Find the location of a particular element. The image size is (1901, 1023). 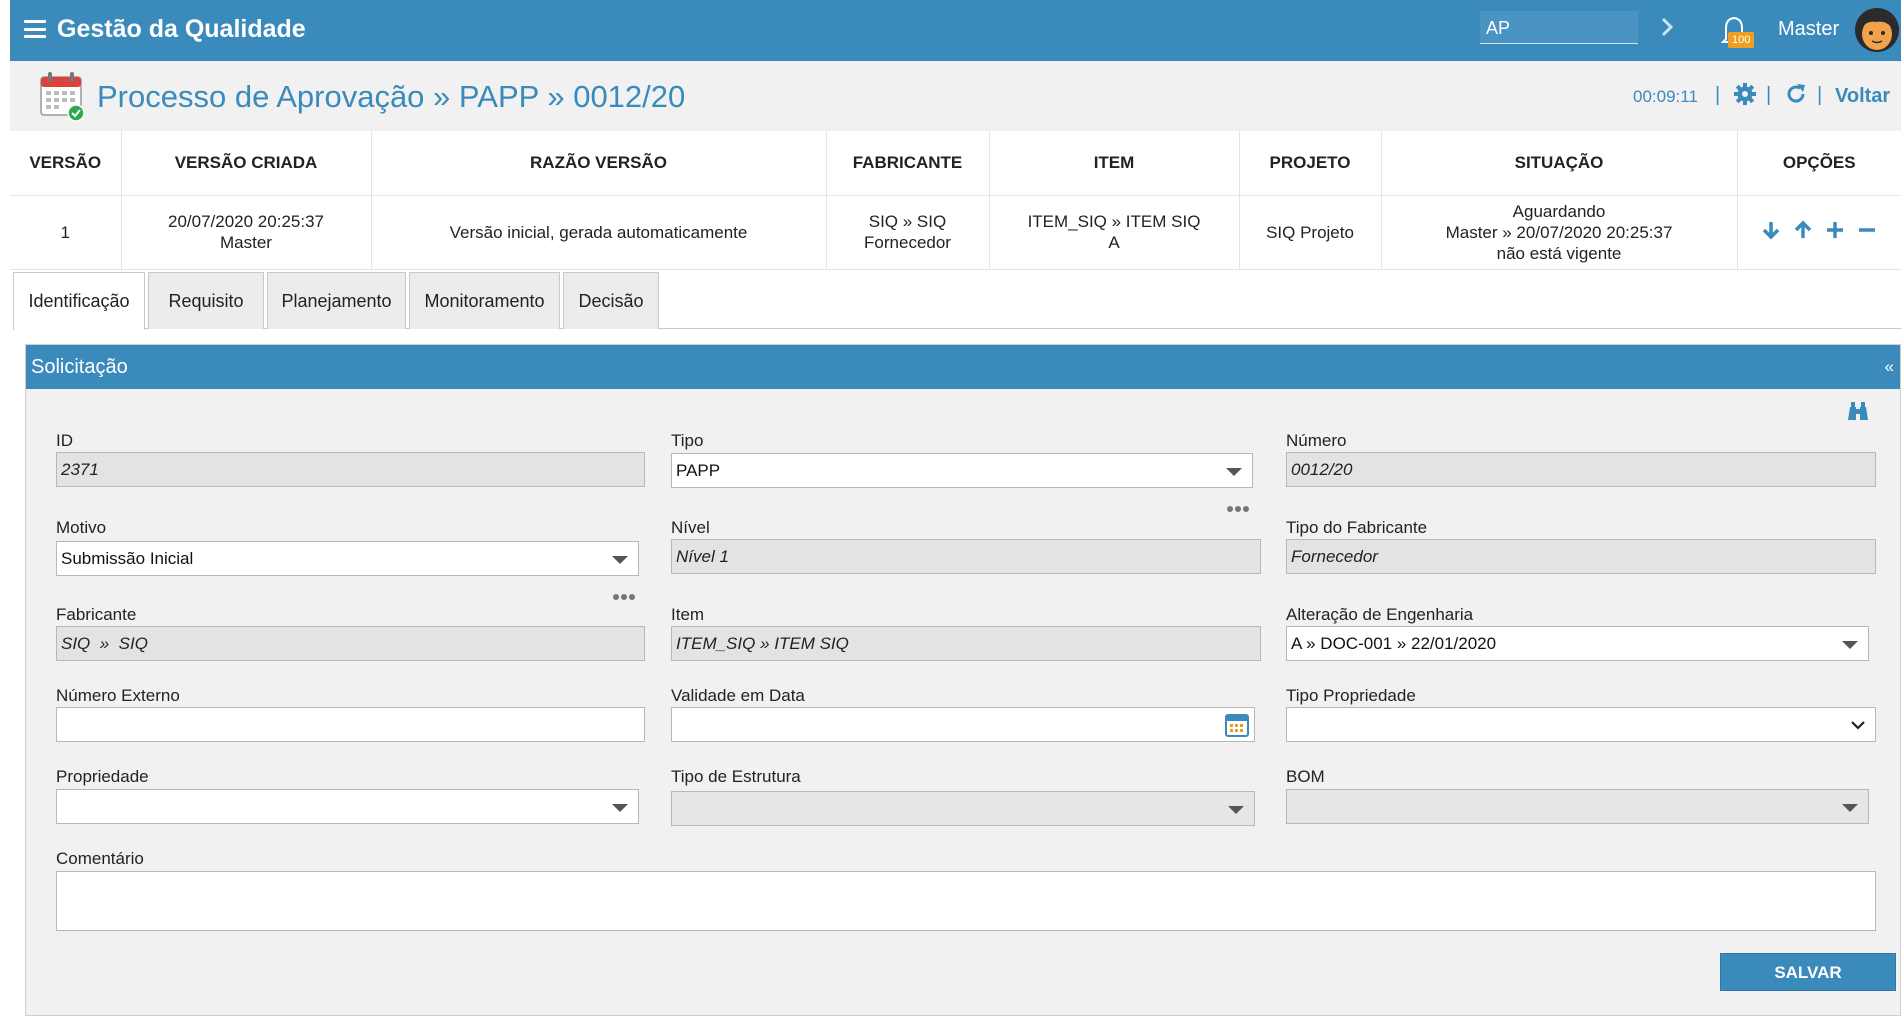

cell-item: ITEM_SIQ » ITEM SIQ A is located at coordinates (1114, 232).